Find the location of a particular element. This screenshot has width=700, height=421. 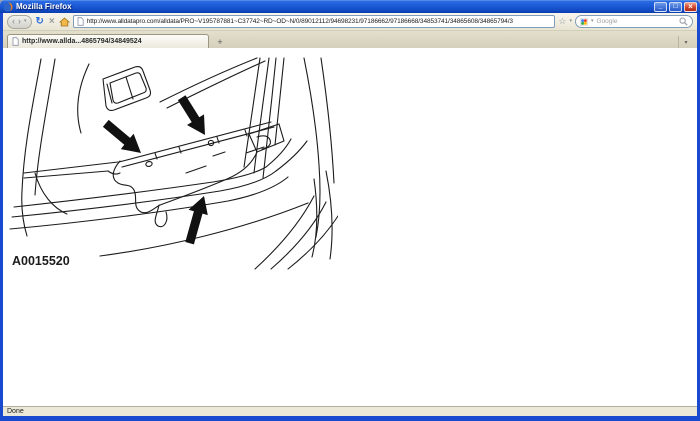

forward-button: › is located at coordinates (19, 21).